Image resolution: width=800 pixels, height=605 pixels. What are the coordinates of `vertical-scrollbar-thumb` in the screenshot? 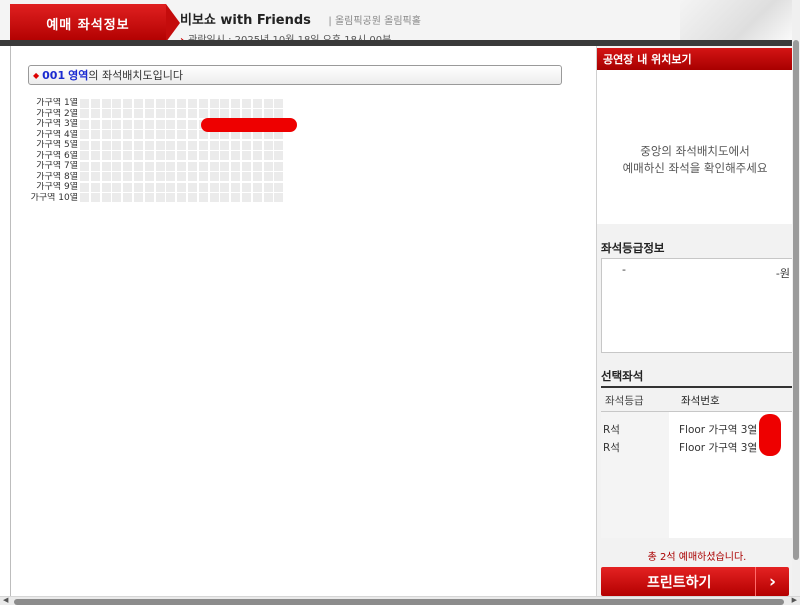 It's located at (796, 300).